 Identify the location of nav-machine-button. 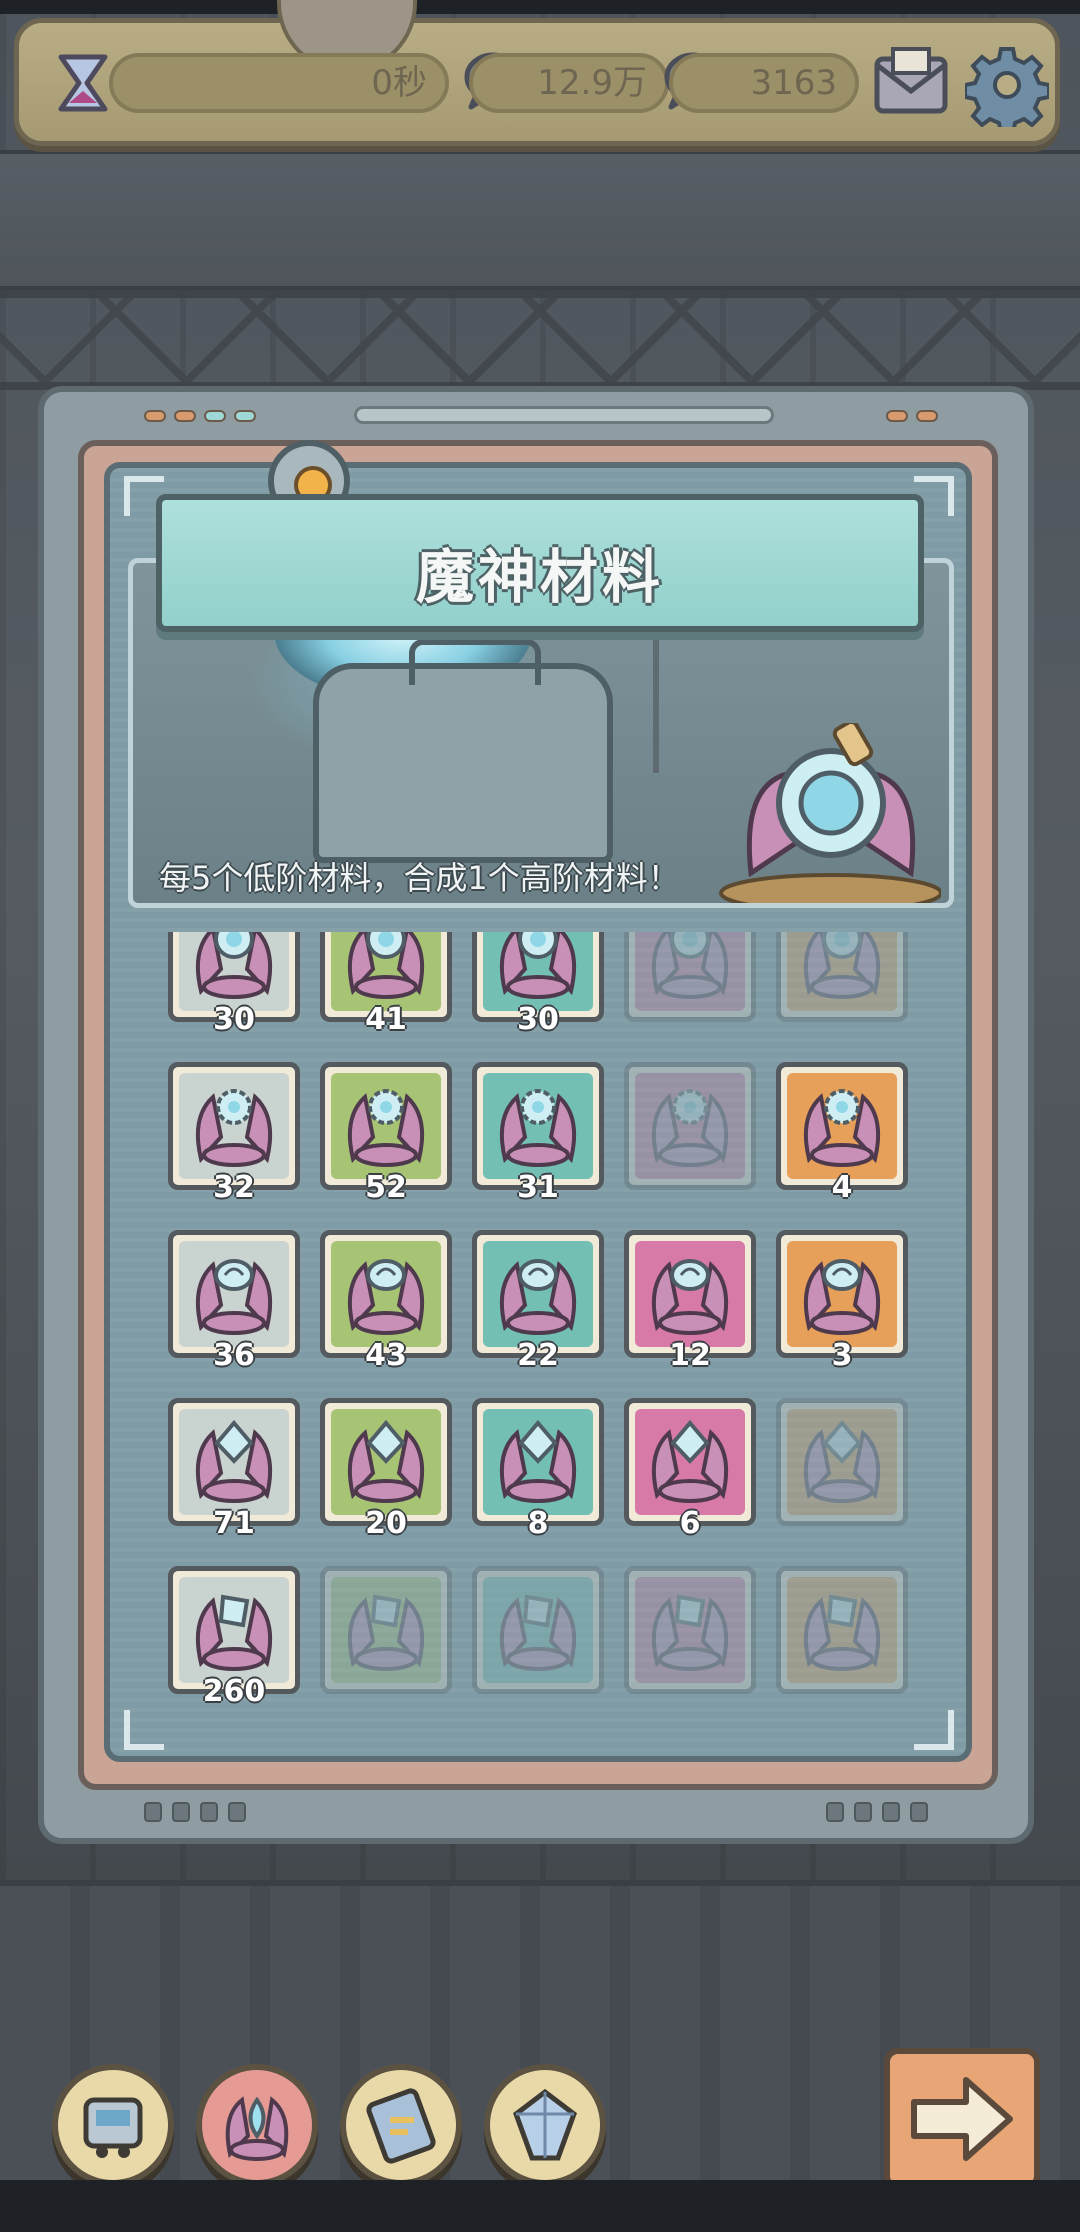
(113, 2125).